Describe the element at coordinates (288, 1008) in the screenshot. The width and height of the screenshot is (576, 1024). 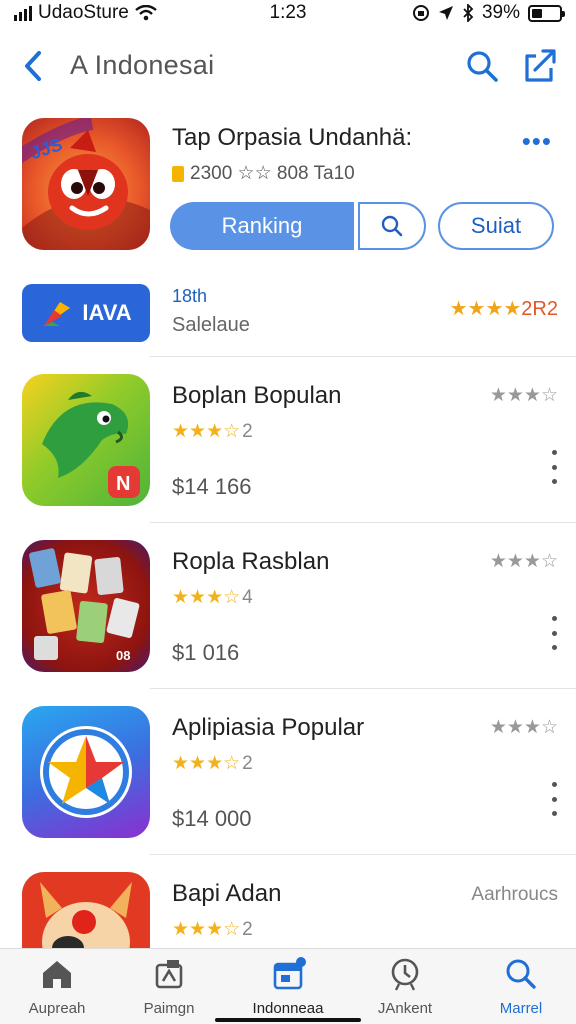
I see `tab-label: Indonneaa` at that location.